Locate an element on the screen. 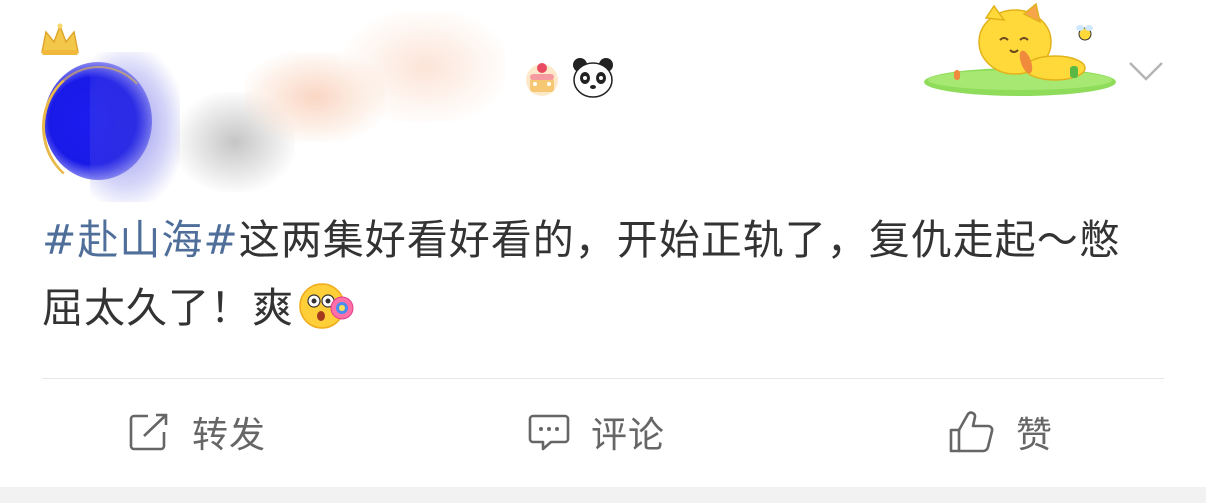  username-blurred is located at coordinates (340, 104).